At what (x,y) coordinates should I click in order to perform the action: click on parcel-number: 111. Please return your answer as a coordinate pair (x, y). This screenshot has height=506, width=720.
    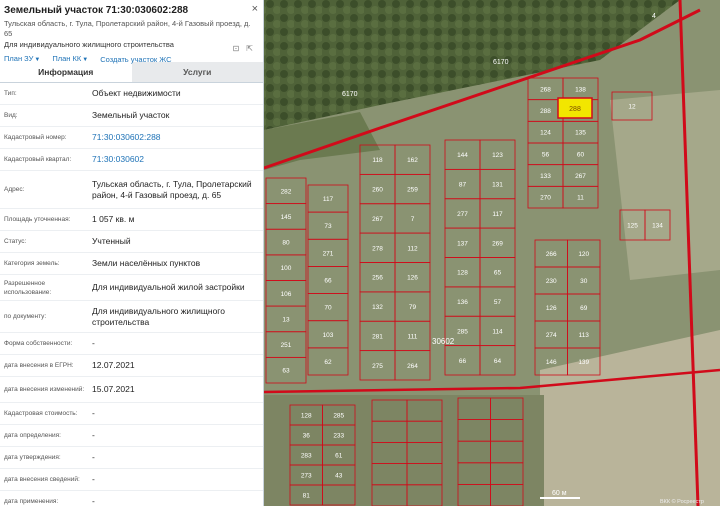
    Looking at the image, I should click on (413, 336).